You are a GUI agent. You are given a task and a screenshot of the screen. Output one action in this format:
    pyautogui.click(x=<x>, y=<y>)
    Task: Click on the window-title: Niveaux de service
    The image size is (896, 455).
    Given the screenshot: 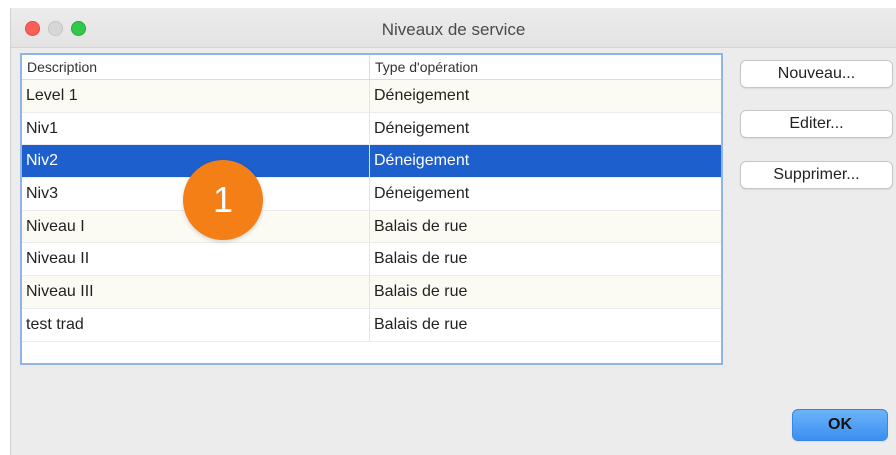 What is the action you would take?
    pyautogui.click(x=453, y=29)
    